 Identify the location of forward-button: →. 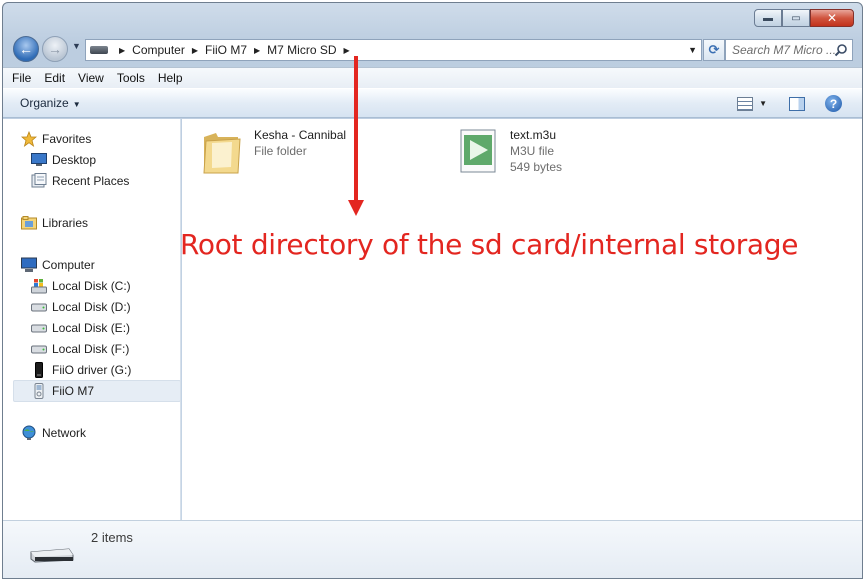
(55, 49).